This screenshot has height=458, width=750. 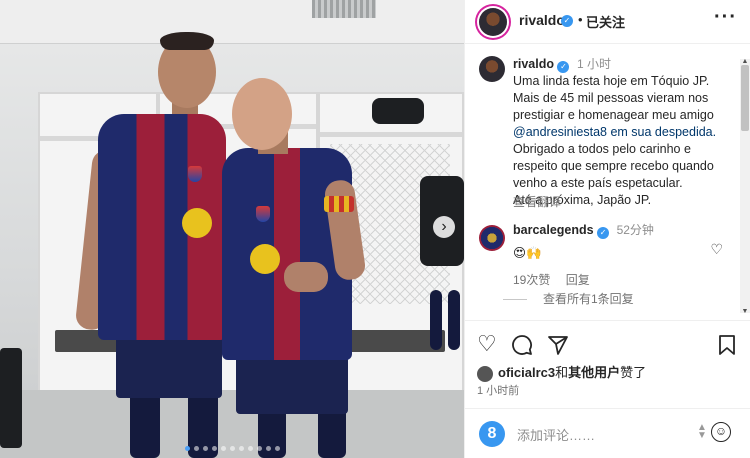 I want to click on post-header: rivaldo ✓ • 已关注 ···, so click(x=607, y=22).